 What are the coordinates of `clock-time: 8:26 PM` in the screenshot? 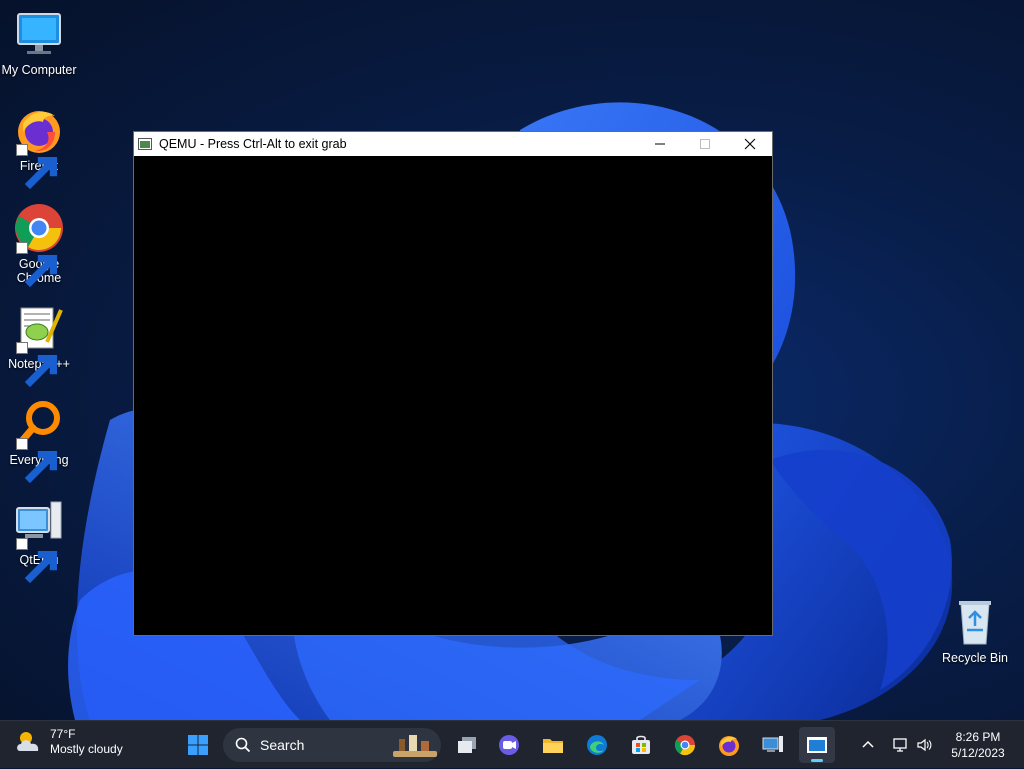 It's located at (978, 737).